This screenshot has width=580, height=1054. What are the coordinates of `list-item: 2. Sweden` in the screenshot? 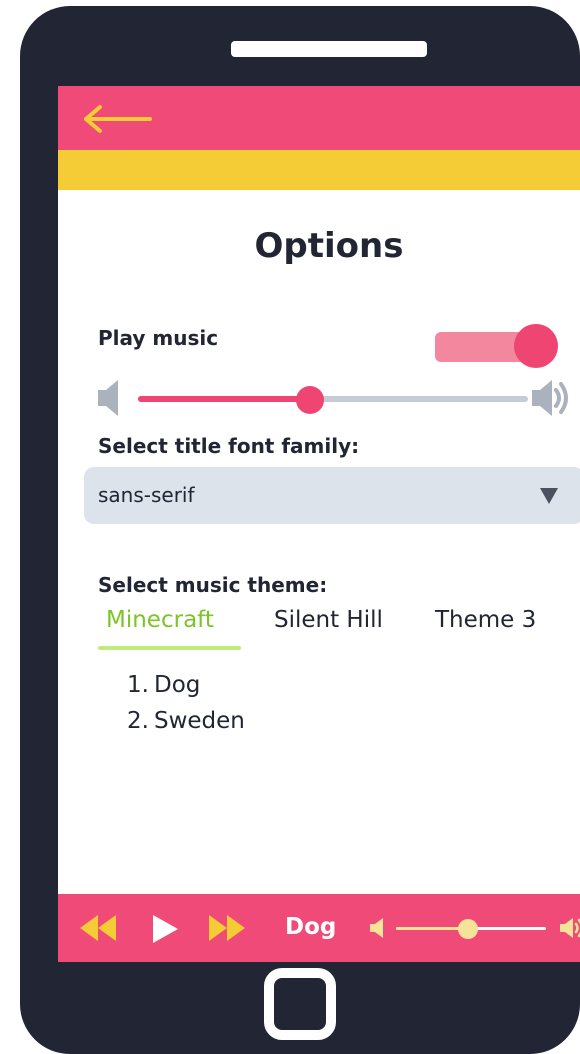 It's located at (186, 726).